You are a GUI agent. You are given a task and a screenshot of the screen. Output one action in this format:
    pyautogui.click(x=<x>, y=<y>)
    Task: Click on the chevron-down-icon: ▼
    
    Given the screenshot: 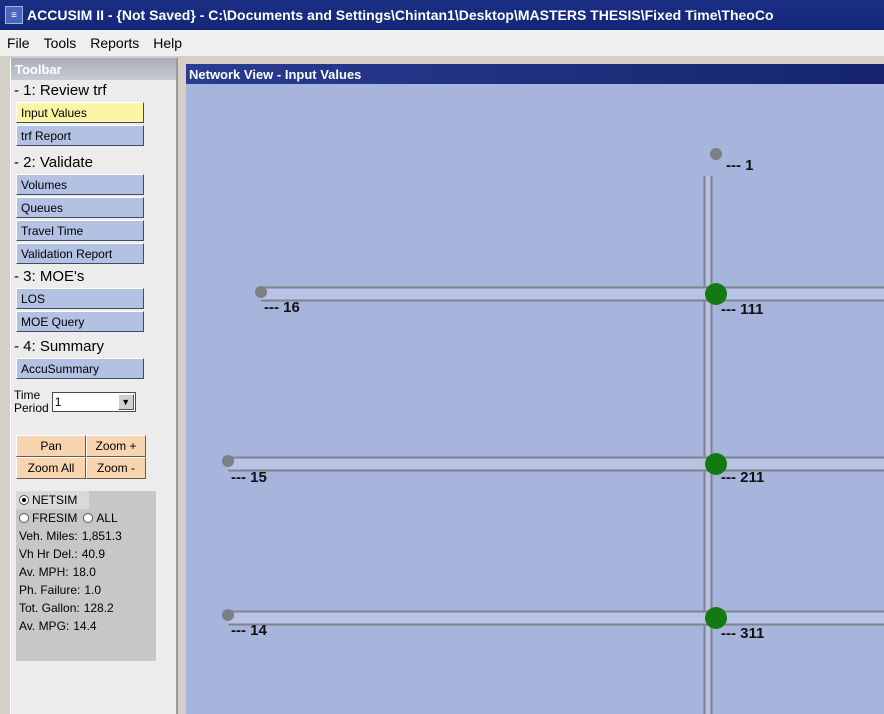 What is the action you would take?
    pyautogui.click(x=125, y=402)
    